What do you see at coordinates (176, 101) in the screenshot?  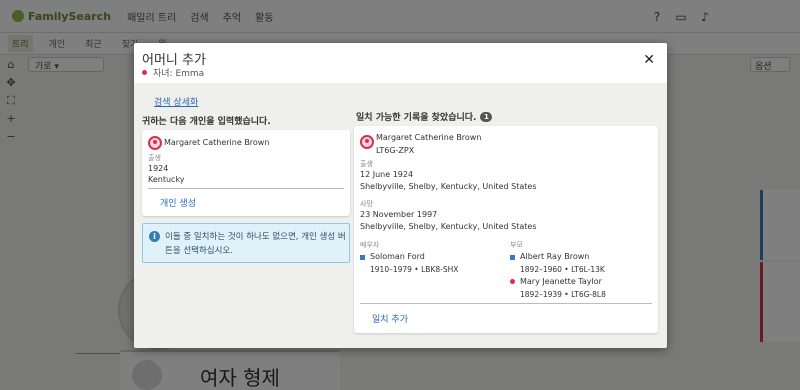 I see `refine-search-link: 검색 상세화` at bounding box center [176, 101].